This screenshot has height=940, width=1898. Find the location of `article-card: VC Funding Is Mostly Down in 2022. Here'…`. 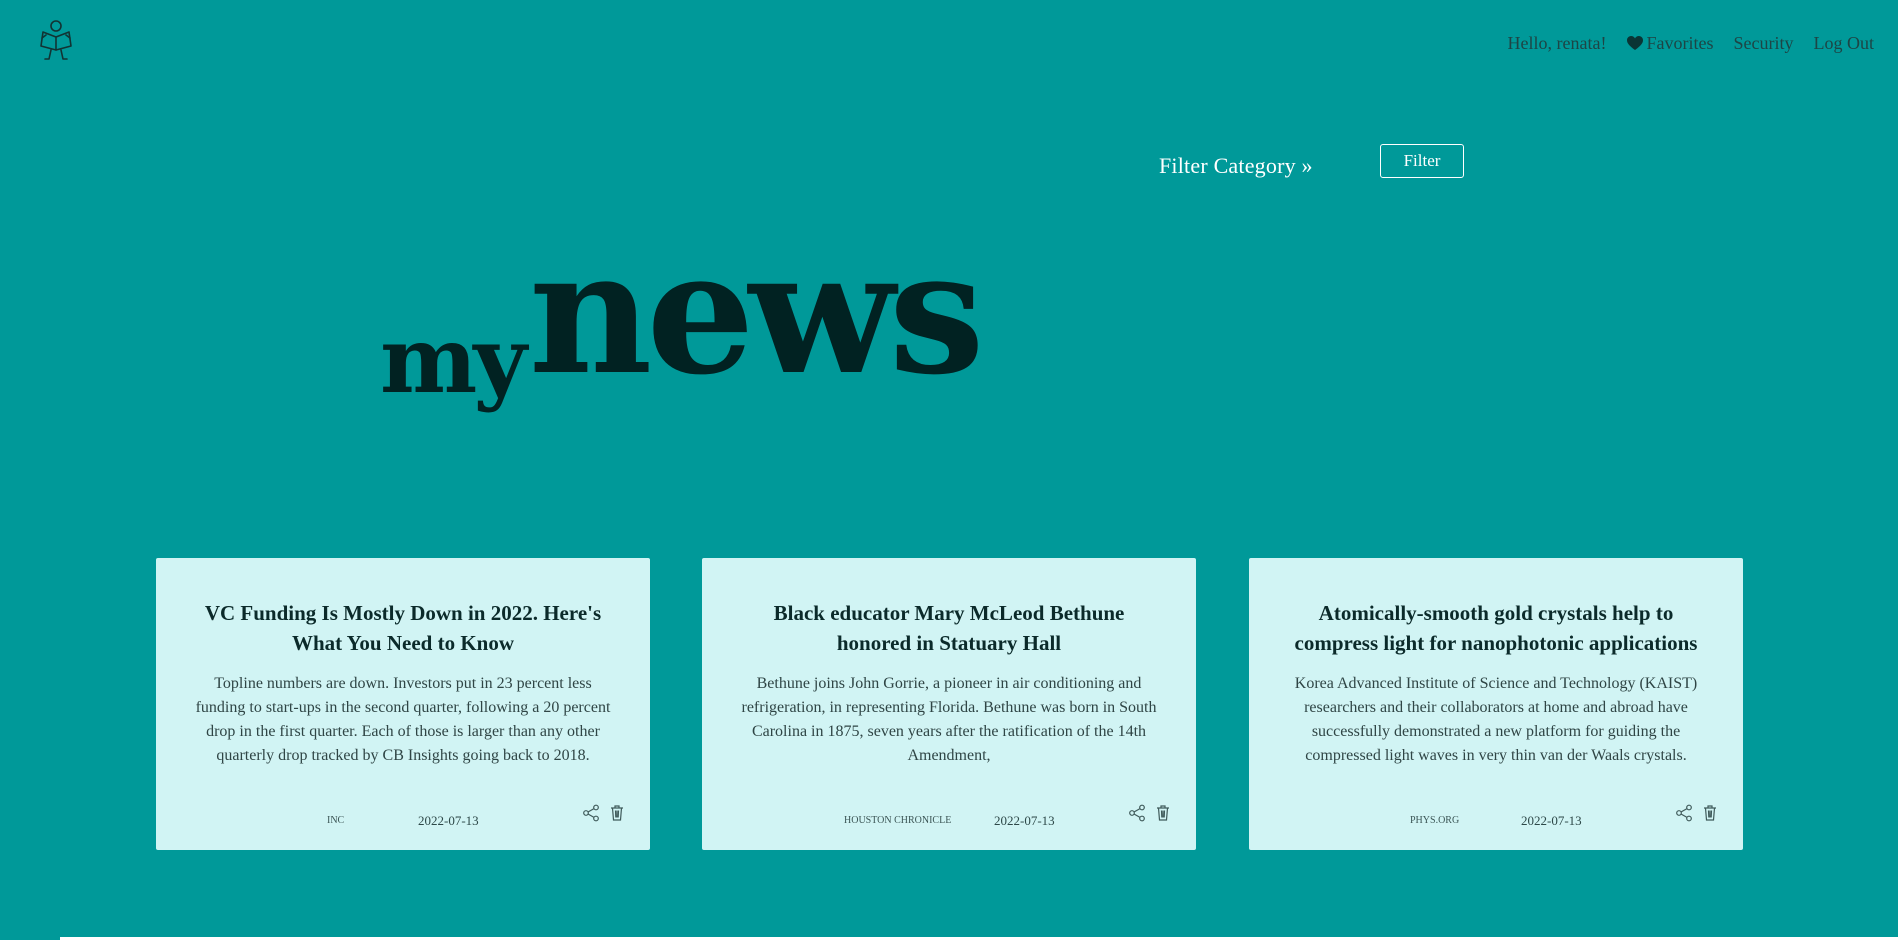

article-card: VC Funding Is Mostly Down in 2022. Here'… is located at coordinates (403, 704).